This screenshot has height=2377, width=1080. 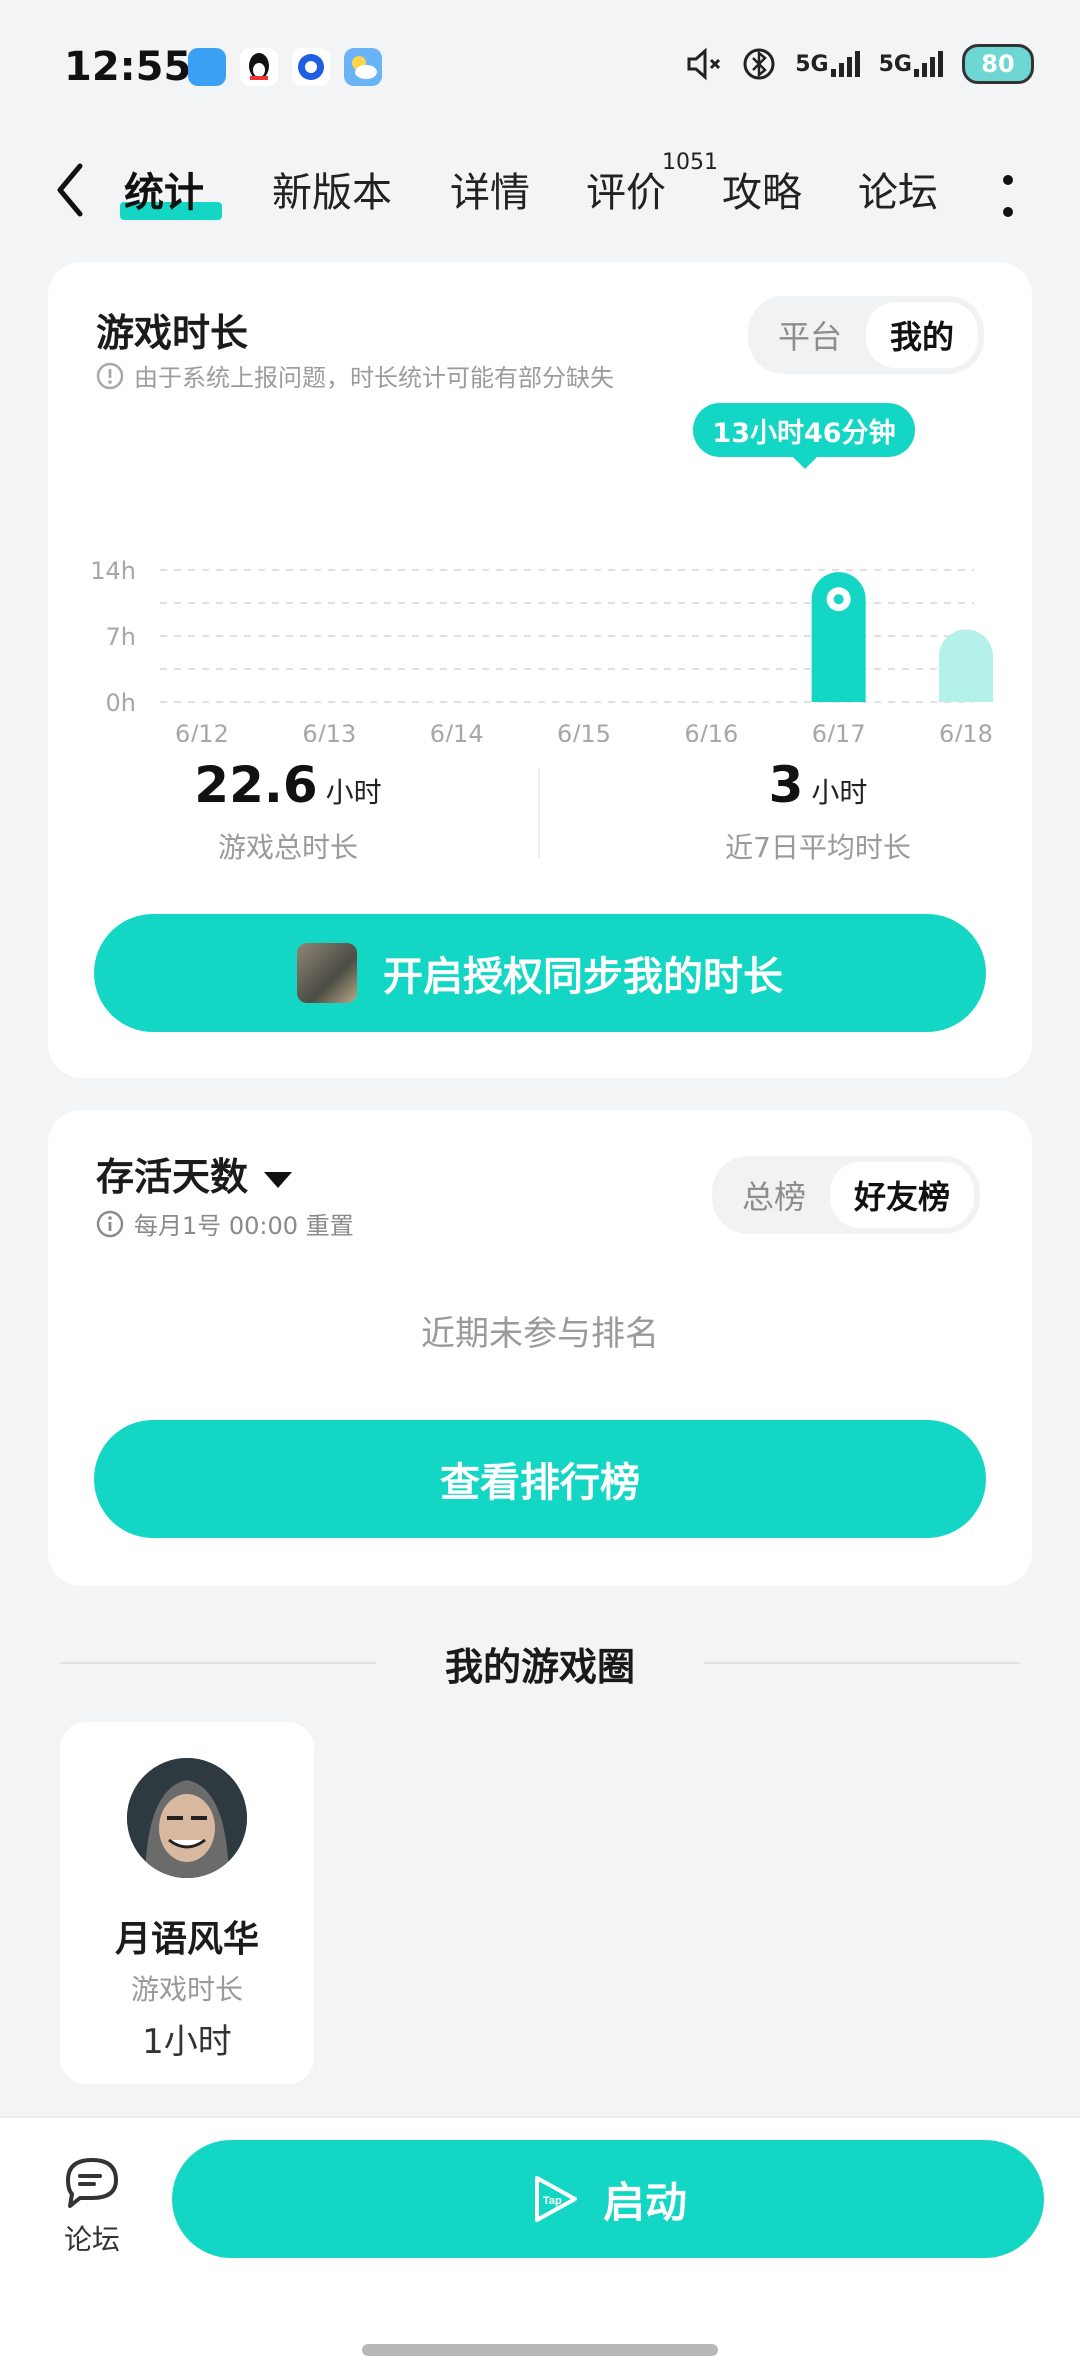 I want to click on x-tick-label: 6/17, so click(x=839, y=731).